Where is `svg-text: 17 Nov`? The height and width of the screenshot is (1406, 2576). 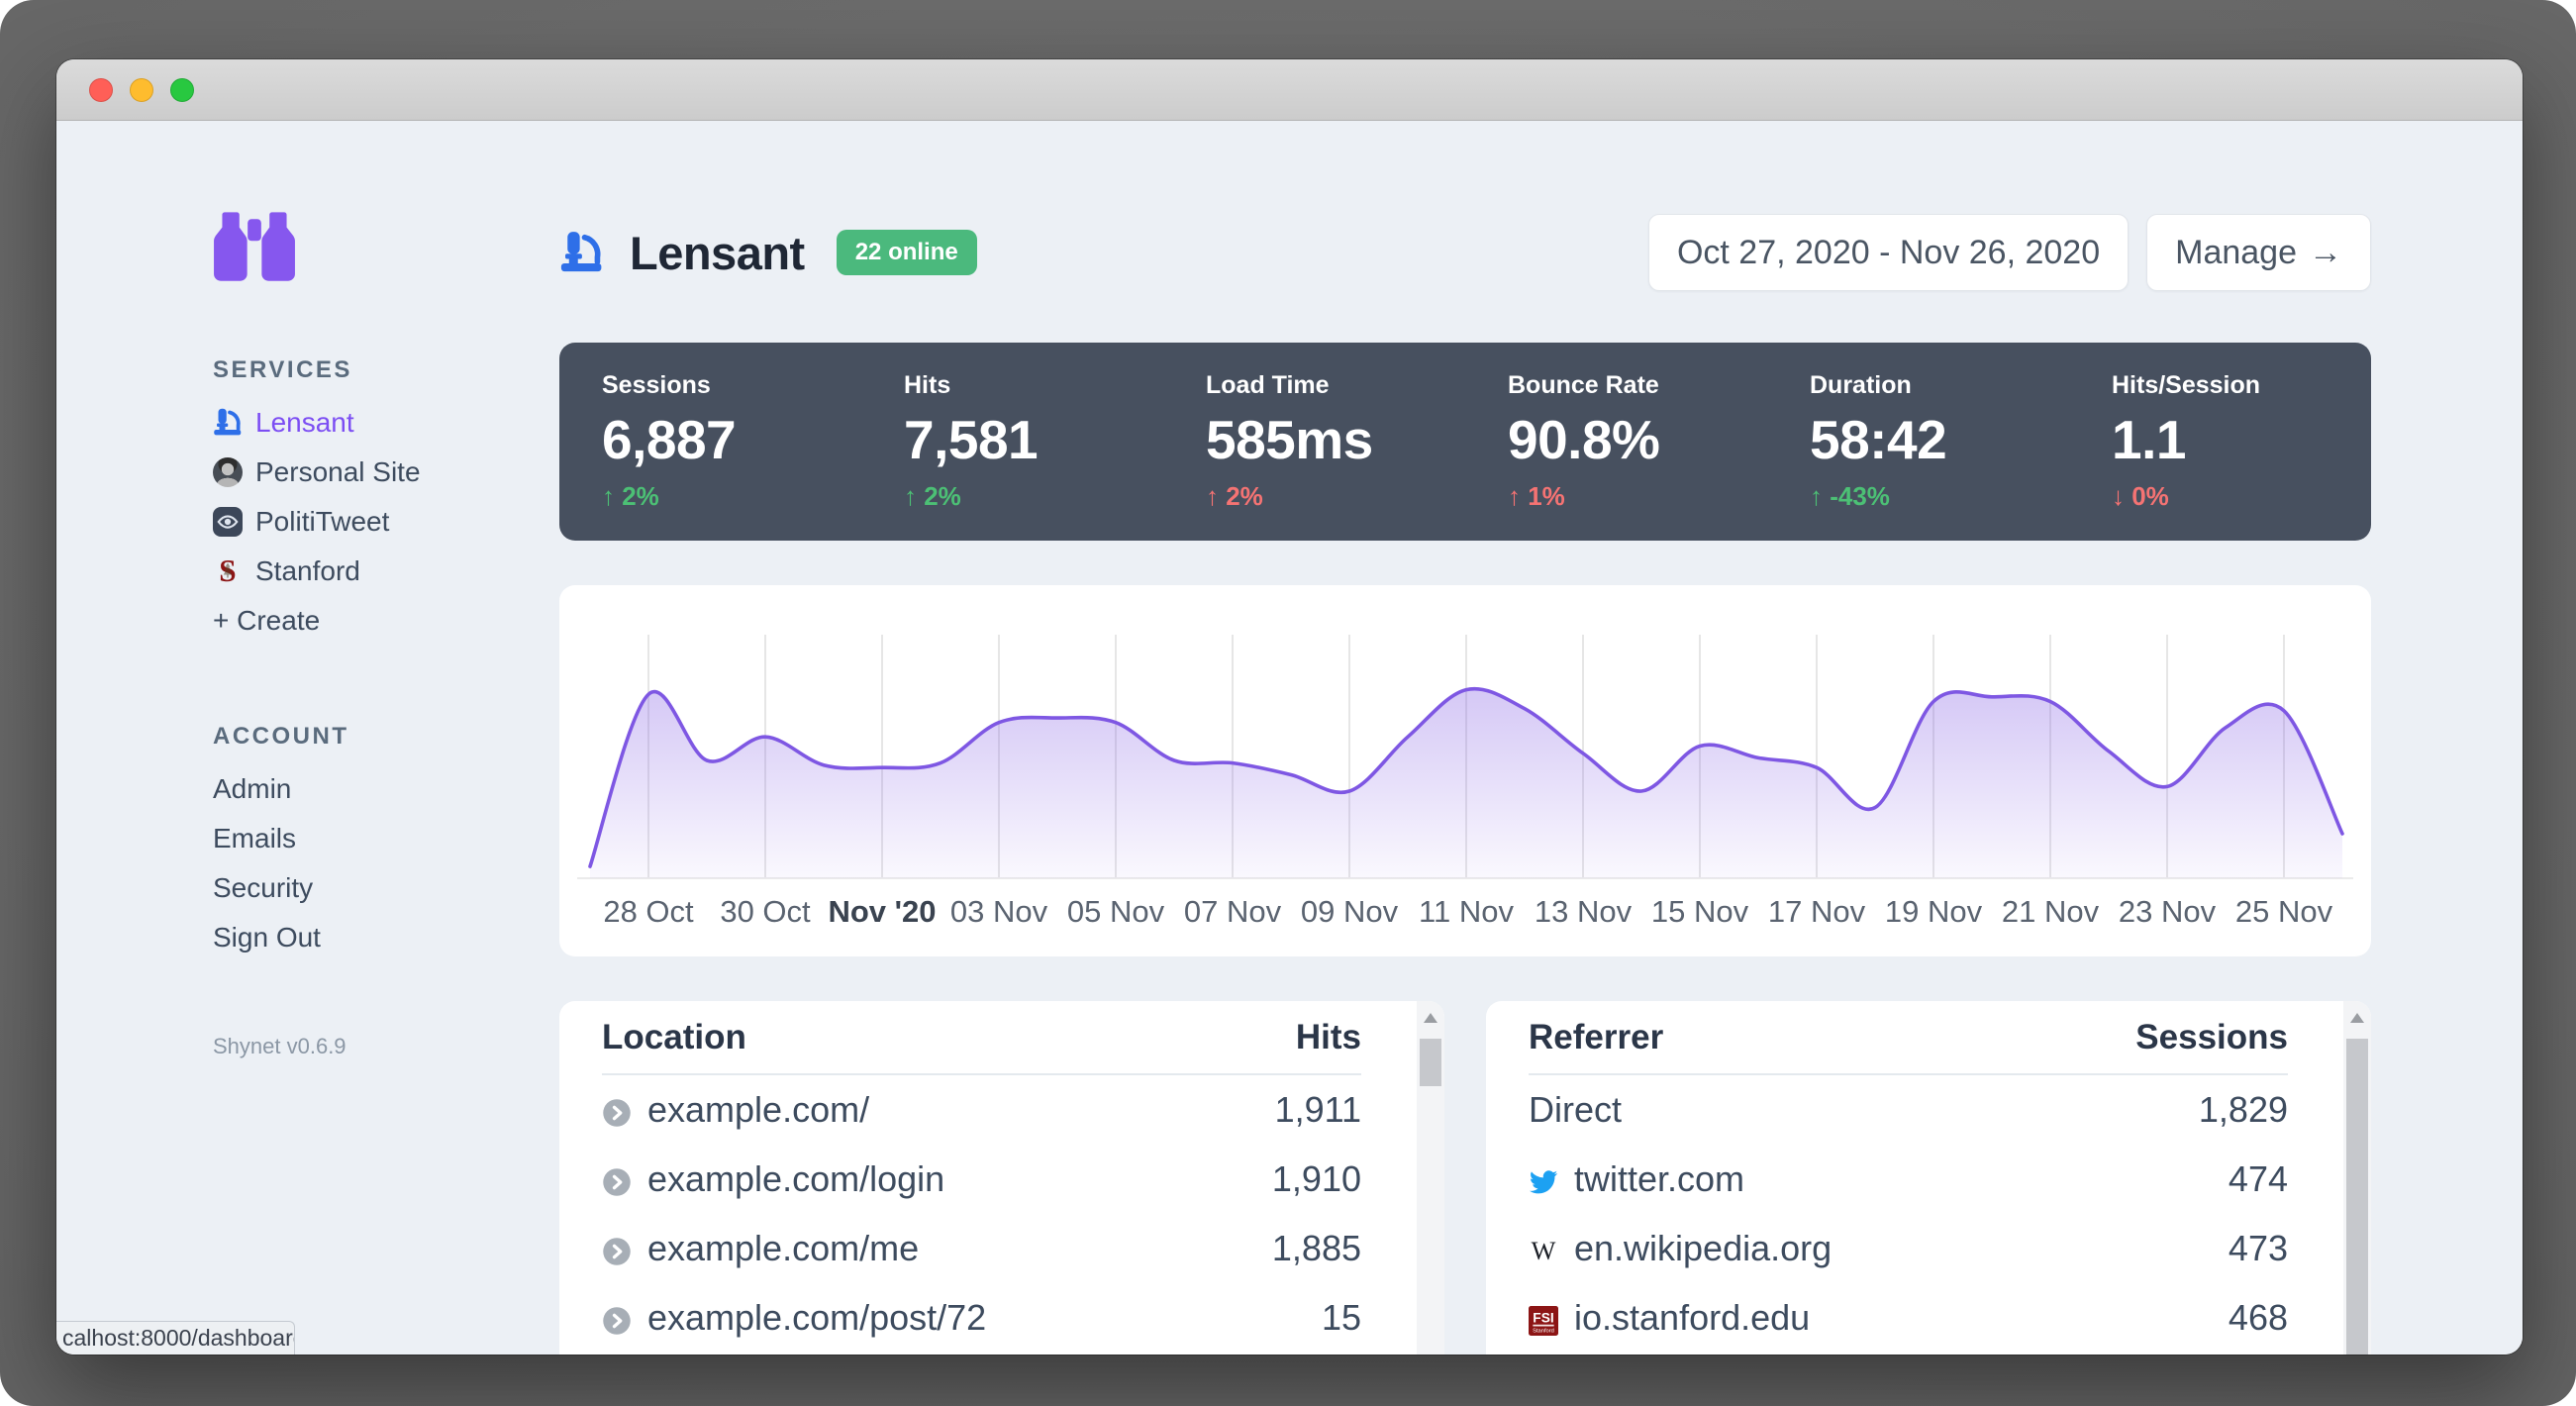 svg-text: 17 Nov is located at coordinates (1817, 912).